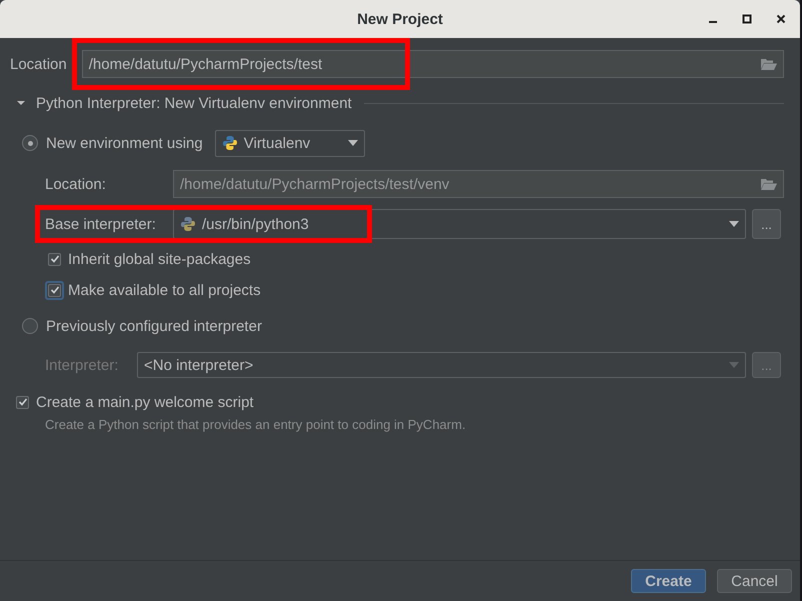  I want to click on venv-location-label: Location:, so click(76, 184).